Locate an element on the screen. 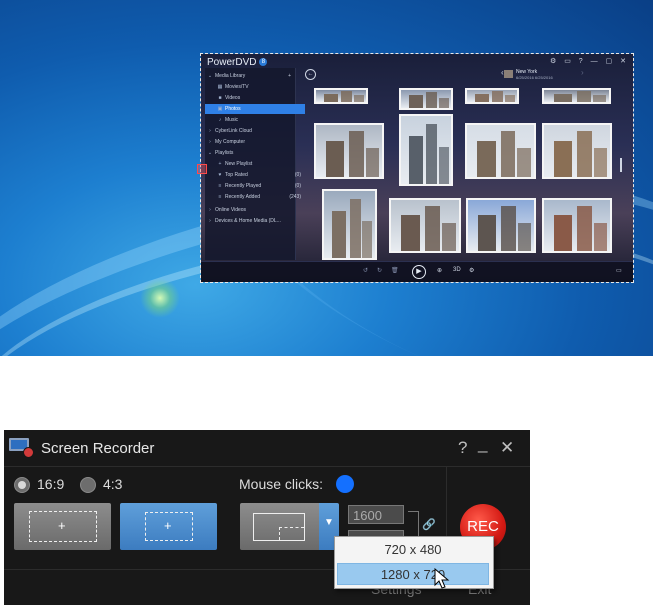 This screenshot has height=605, width=653. width-input: 1600 is located at coordinates (376, 514).